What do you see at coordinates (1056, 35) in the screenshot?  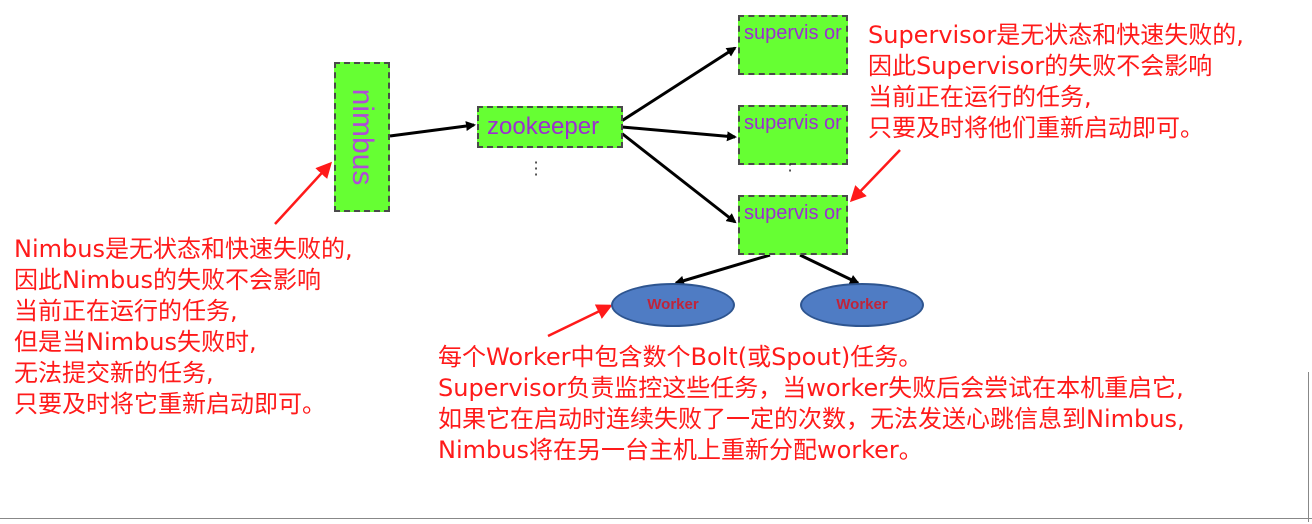 I see `supervisor-note-line: Supervisor是无状态和快速失败的,` at bounding box center [1056, 35].